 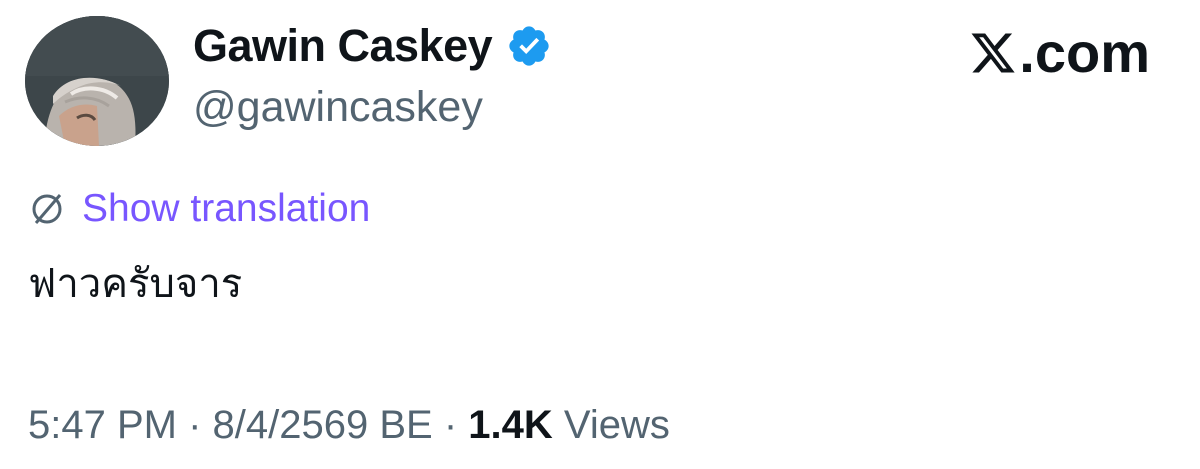 I want to click on avatar-image, so click(x=97, y=81).